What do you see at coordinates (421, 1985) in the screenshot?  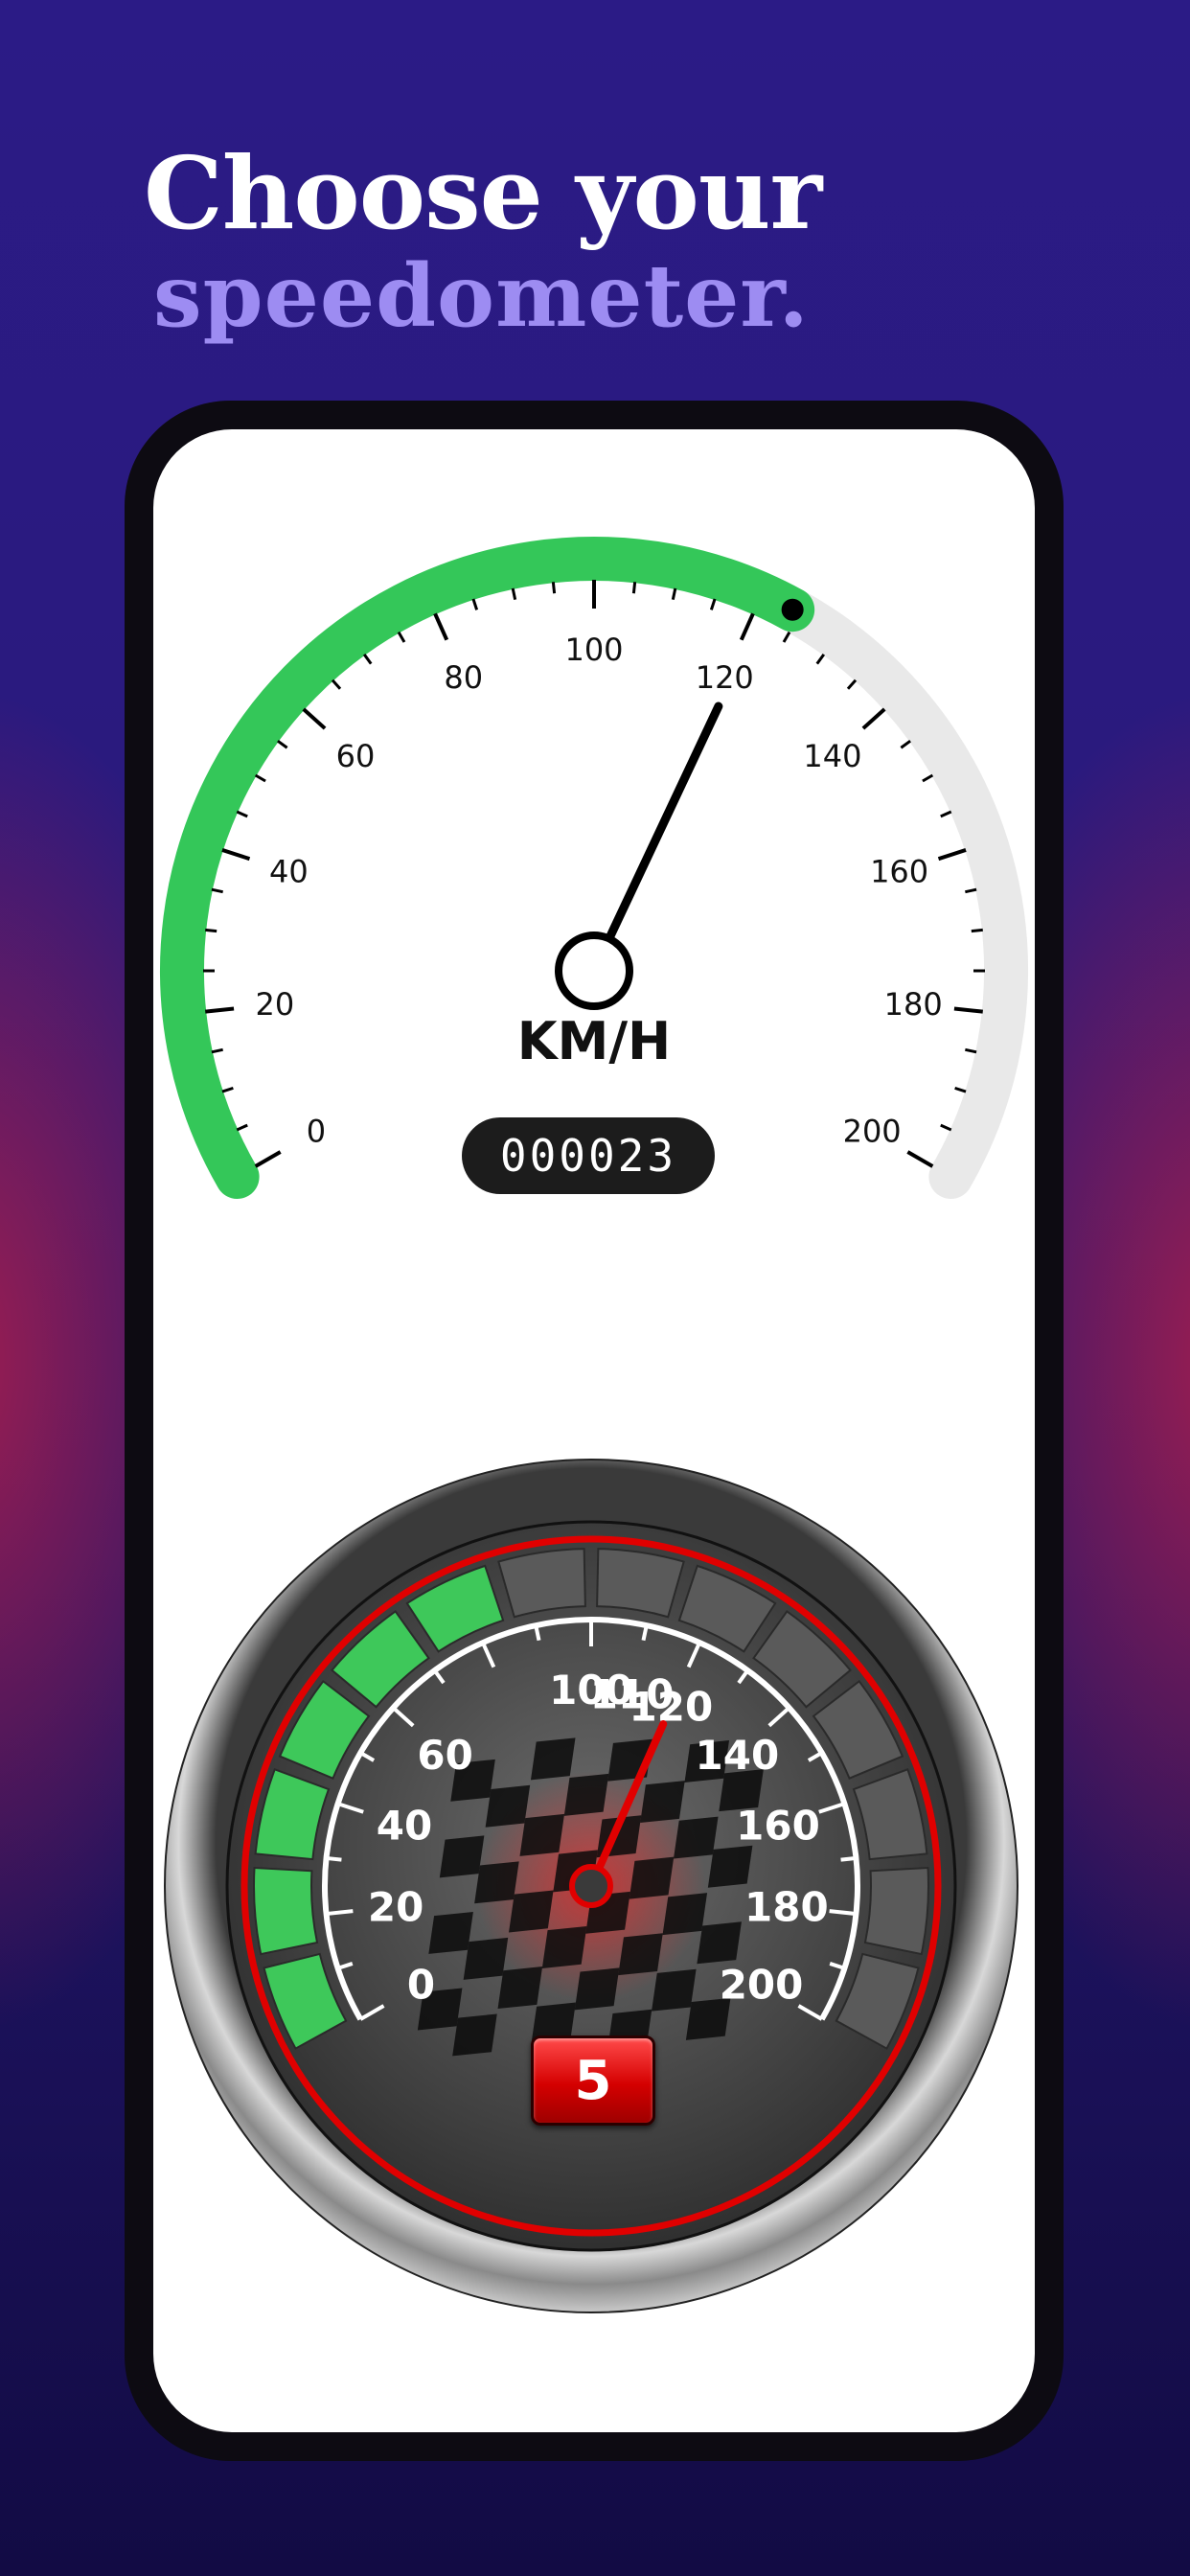 I see `tick-label: 0` at bounding box center [421, 1985].